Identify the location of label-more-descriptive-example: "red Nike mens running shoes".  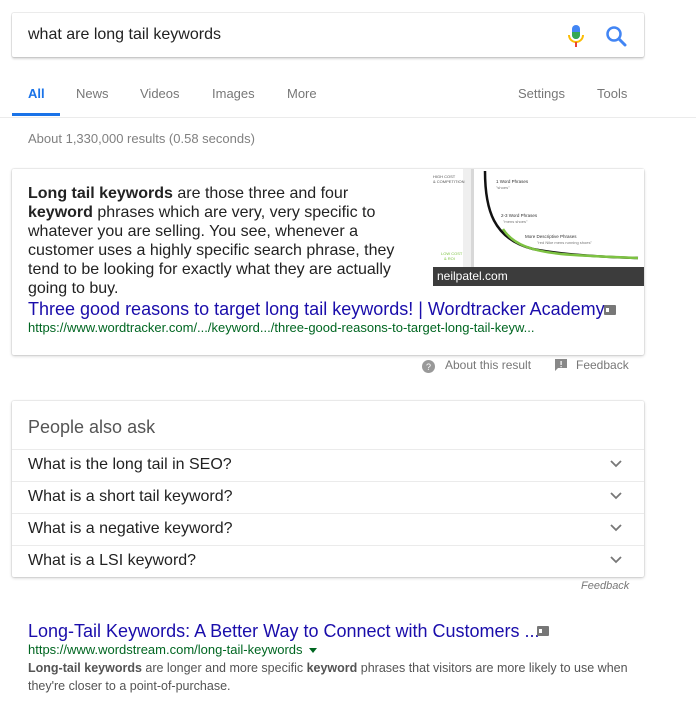
(564, 242).